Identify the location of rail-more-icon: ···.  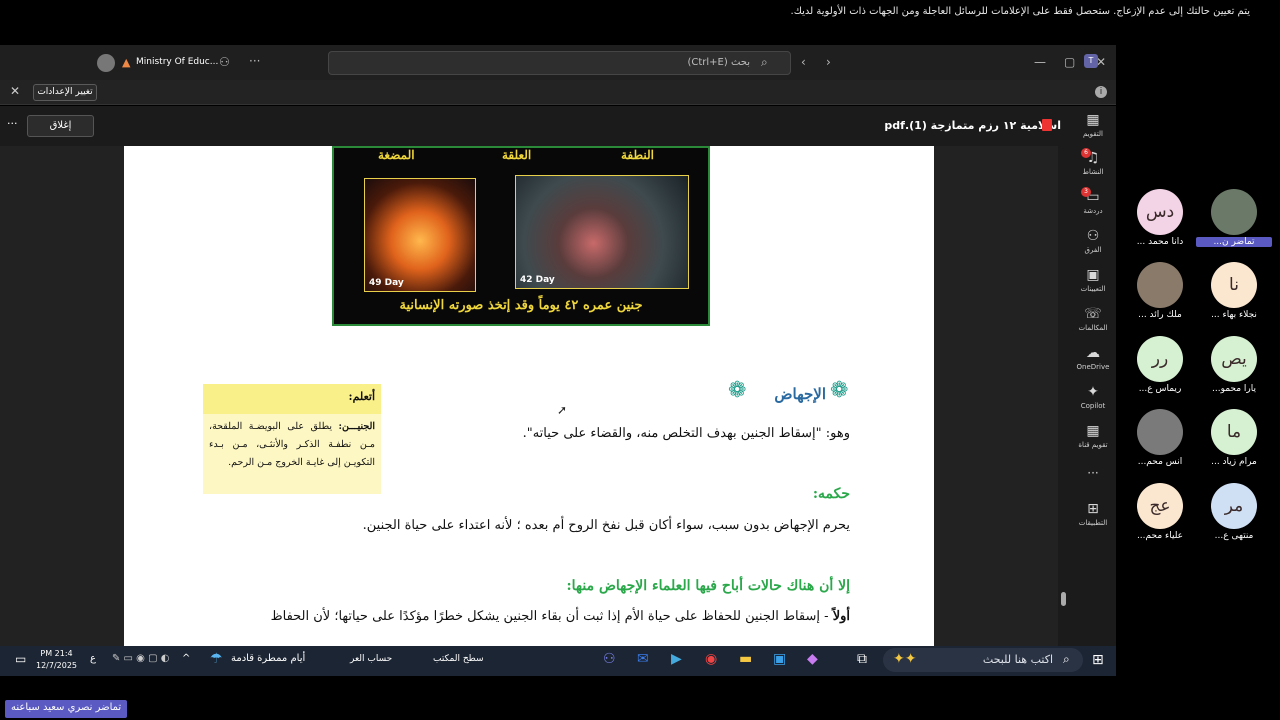
(1093, 473).